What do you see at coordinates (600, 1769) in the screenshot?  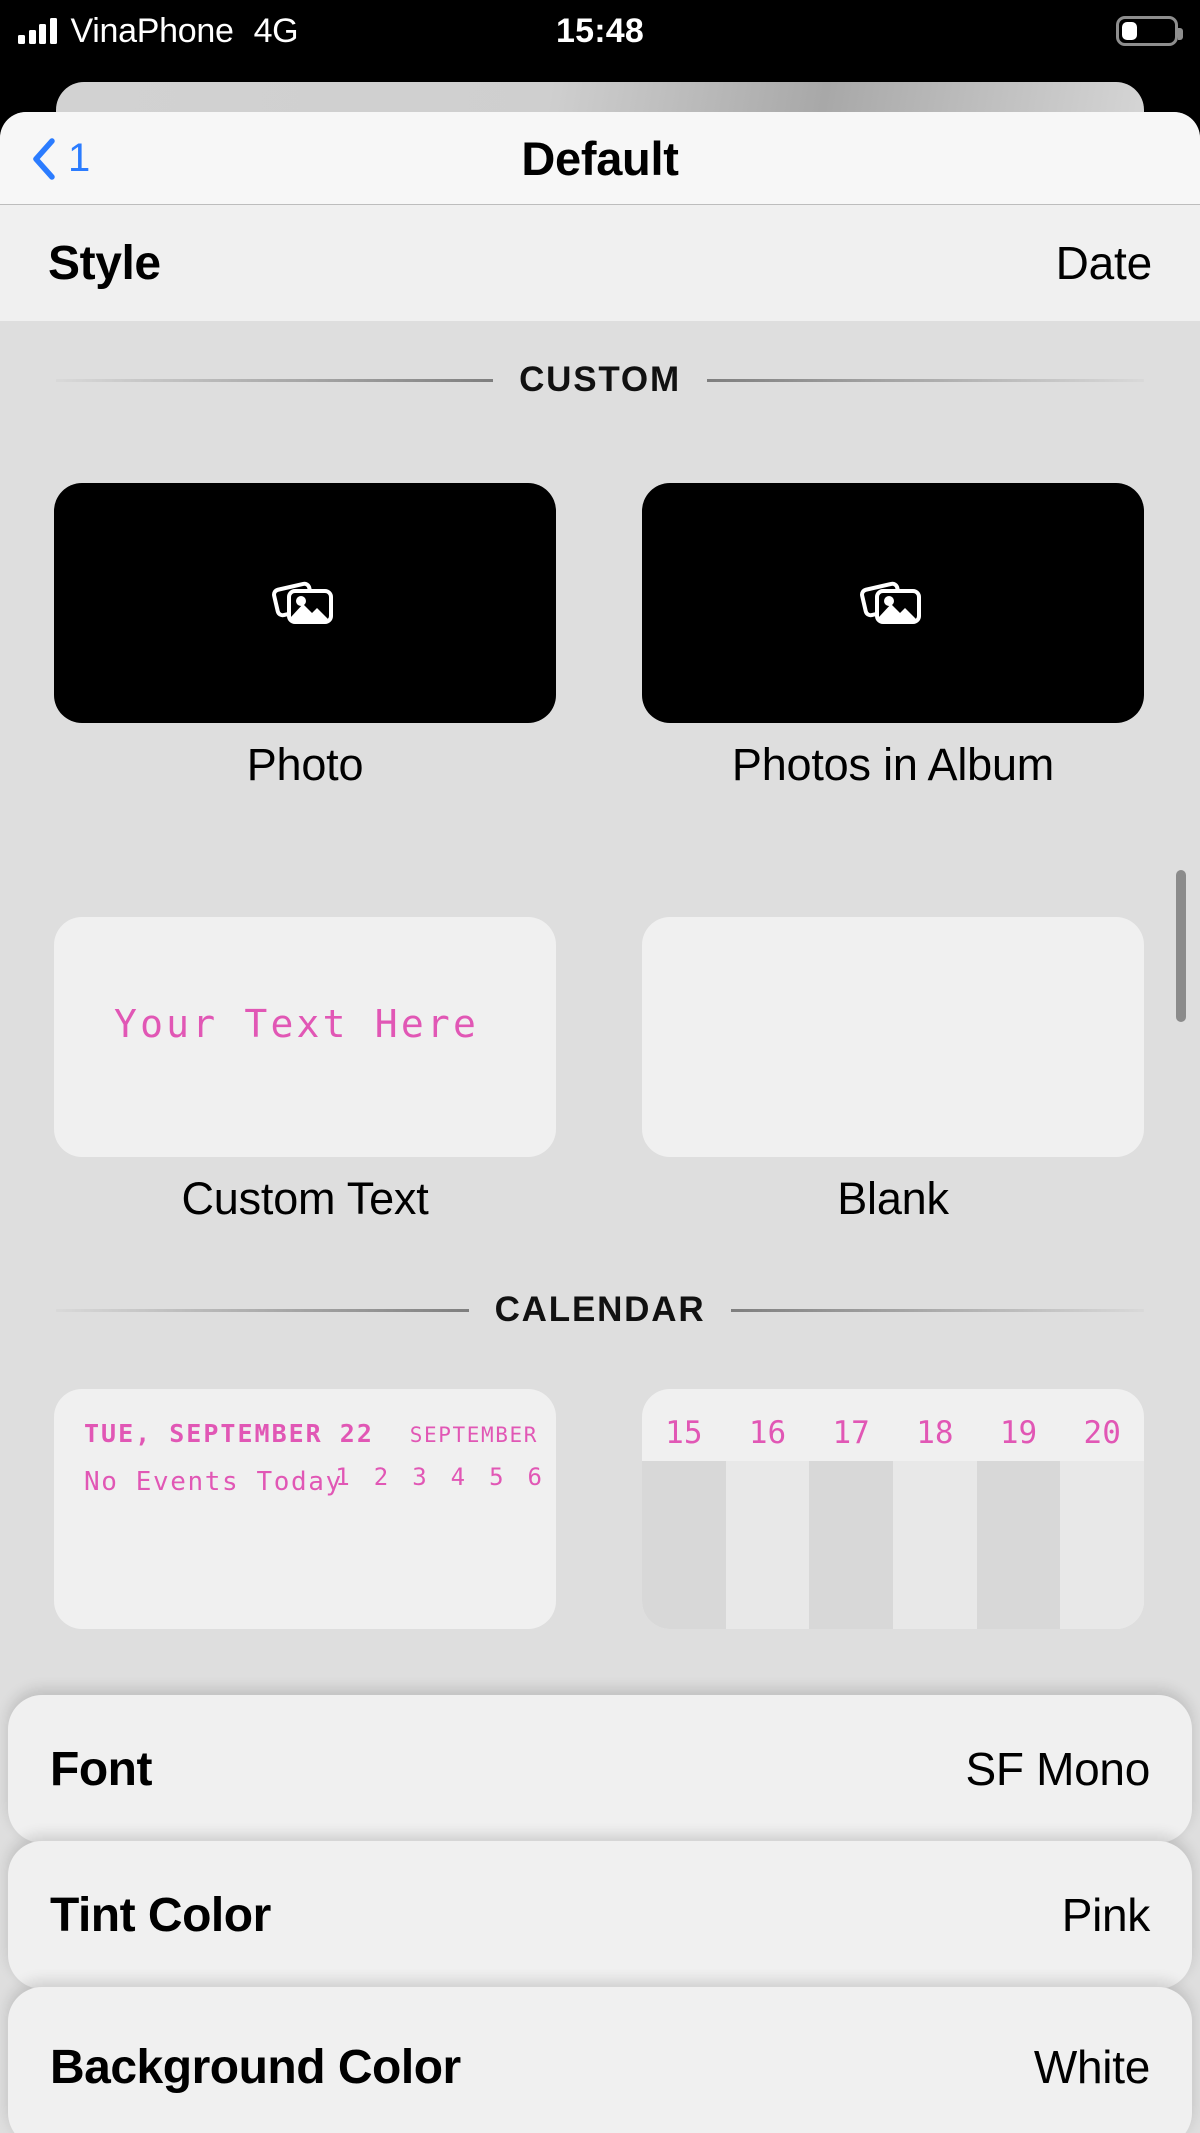 I see `font-row: Font SF Mono` at bounding box center [600, 1769].